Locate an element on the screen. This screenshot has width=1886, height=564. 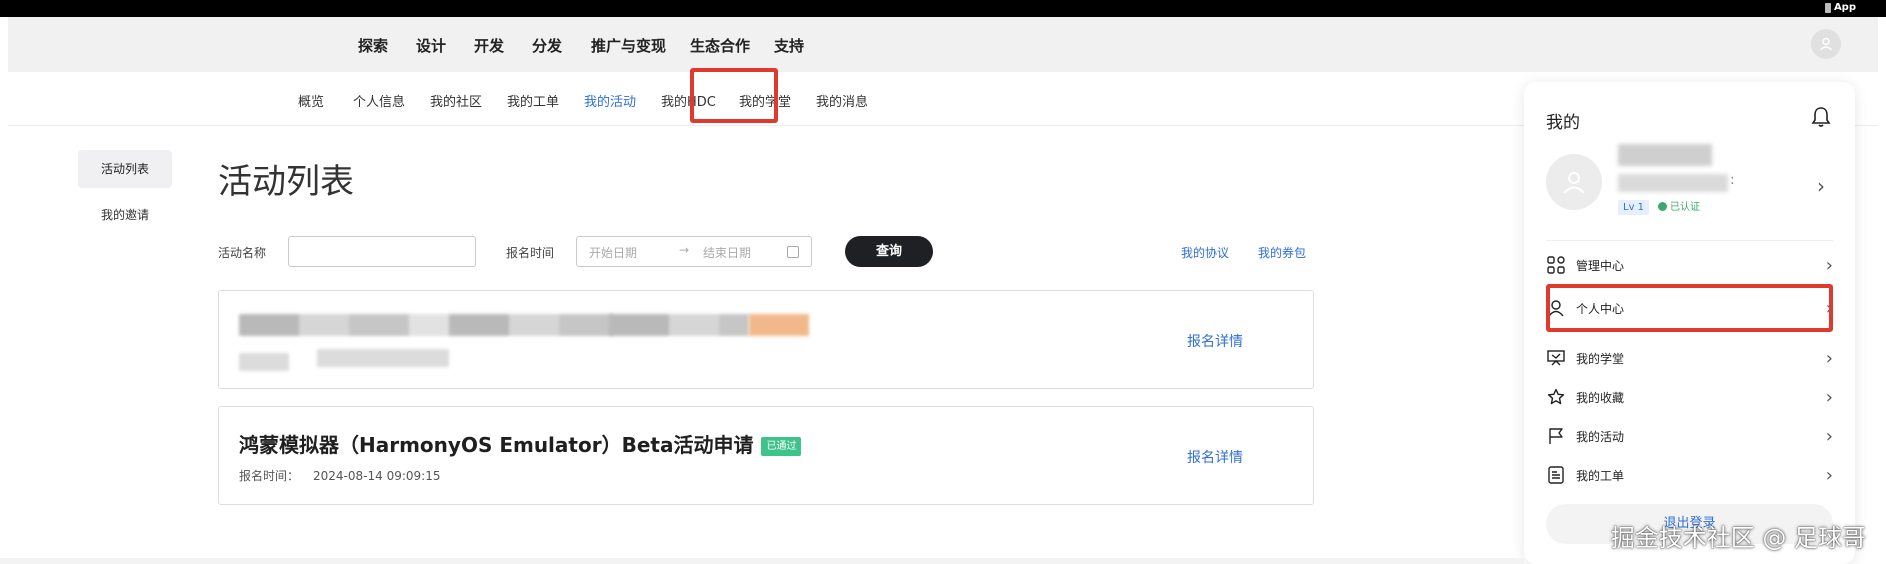
range-arrow: → is located at coordinates (684, 250).